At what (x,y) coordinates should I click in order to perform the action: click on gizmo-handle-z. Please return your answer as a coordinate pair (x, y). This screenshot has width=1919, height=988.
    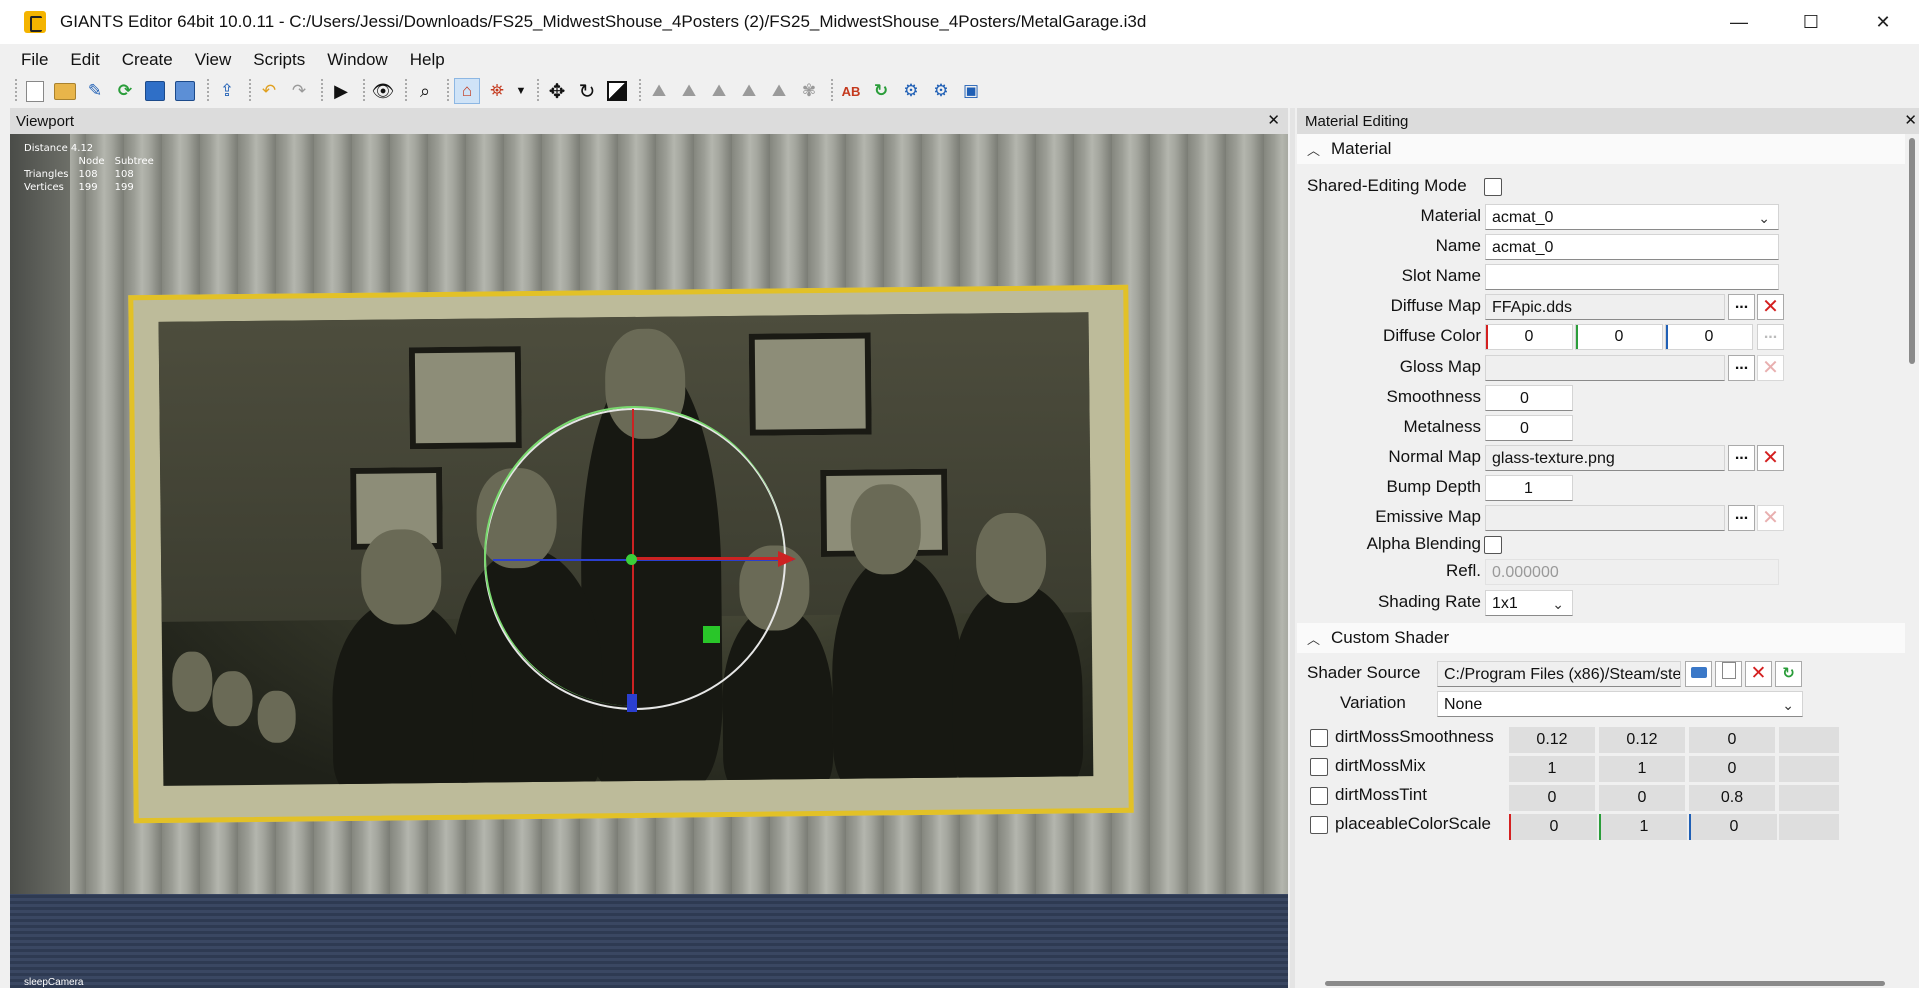
    Looking at the image, I should click on (632, 703).